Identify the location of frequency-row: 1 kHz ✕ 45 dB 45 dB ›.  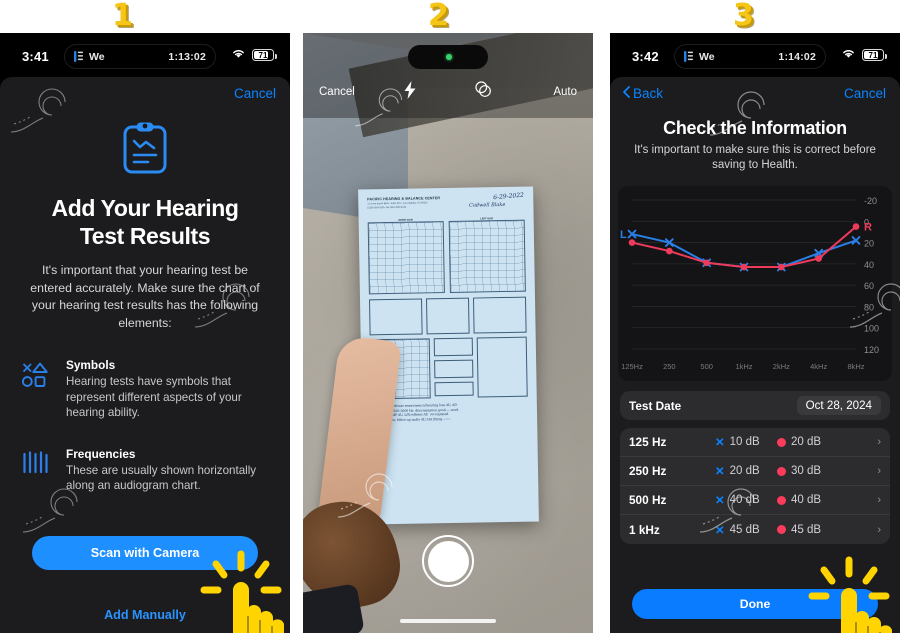
(755, 529).